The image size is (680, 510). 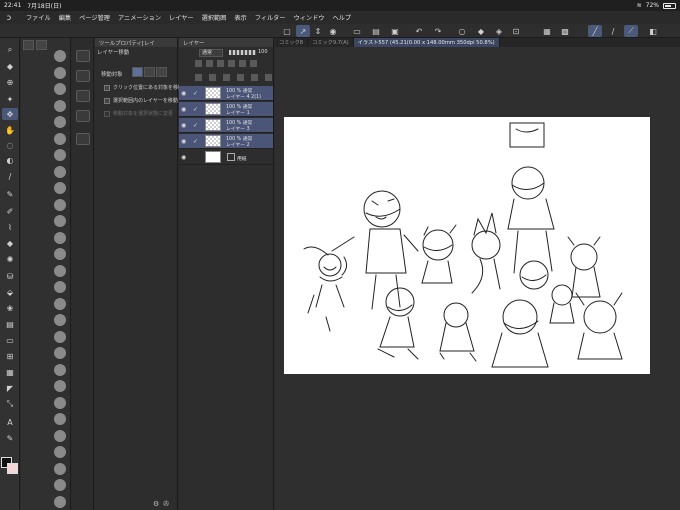 What do you see at coordinates (462, 31) in the screenshot?
I see `clear-icon: ○` at bounding box center [462, 31].